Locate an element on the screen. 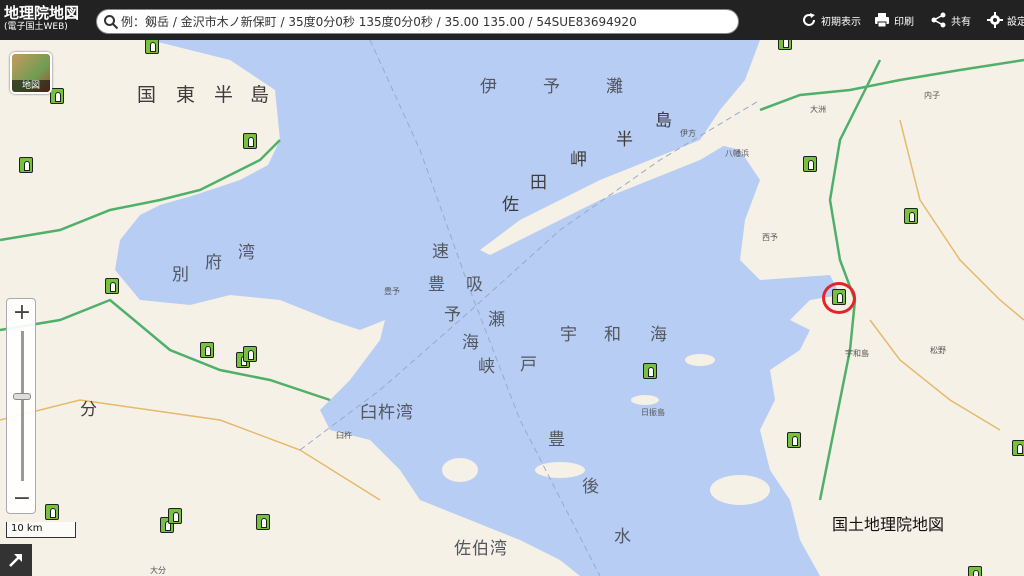 This screenshot has width=1024, height=576. place-hoyo-7: 峡 is located at coordinates (487, 367).